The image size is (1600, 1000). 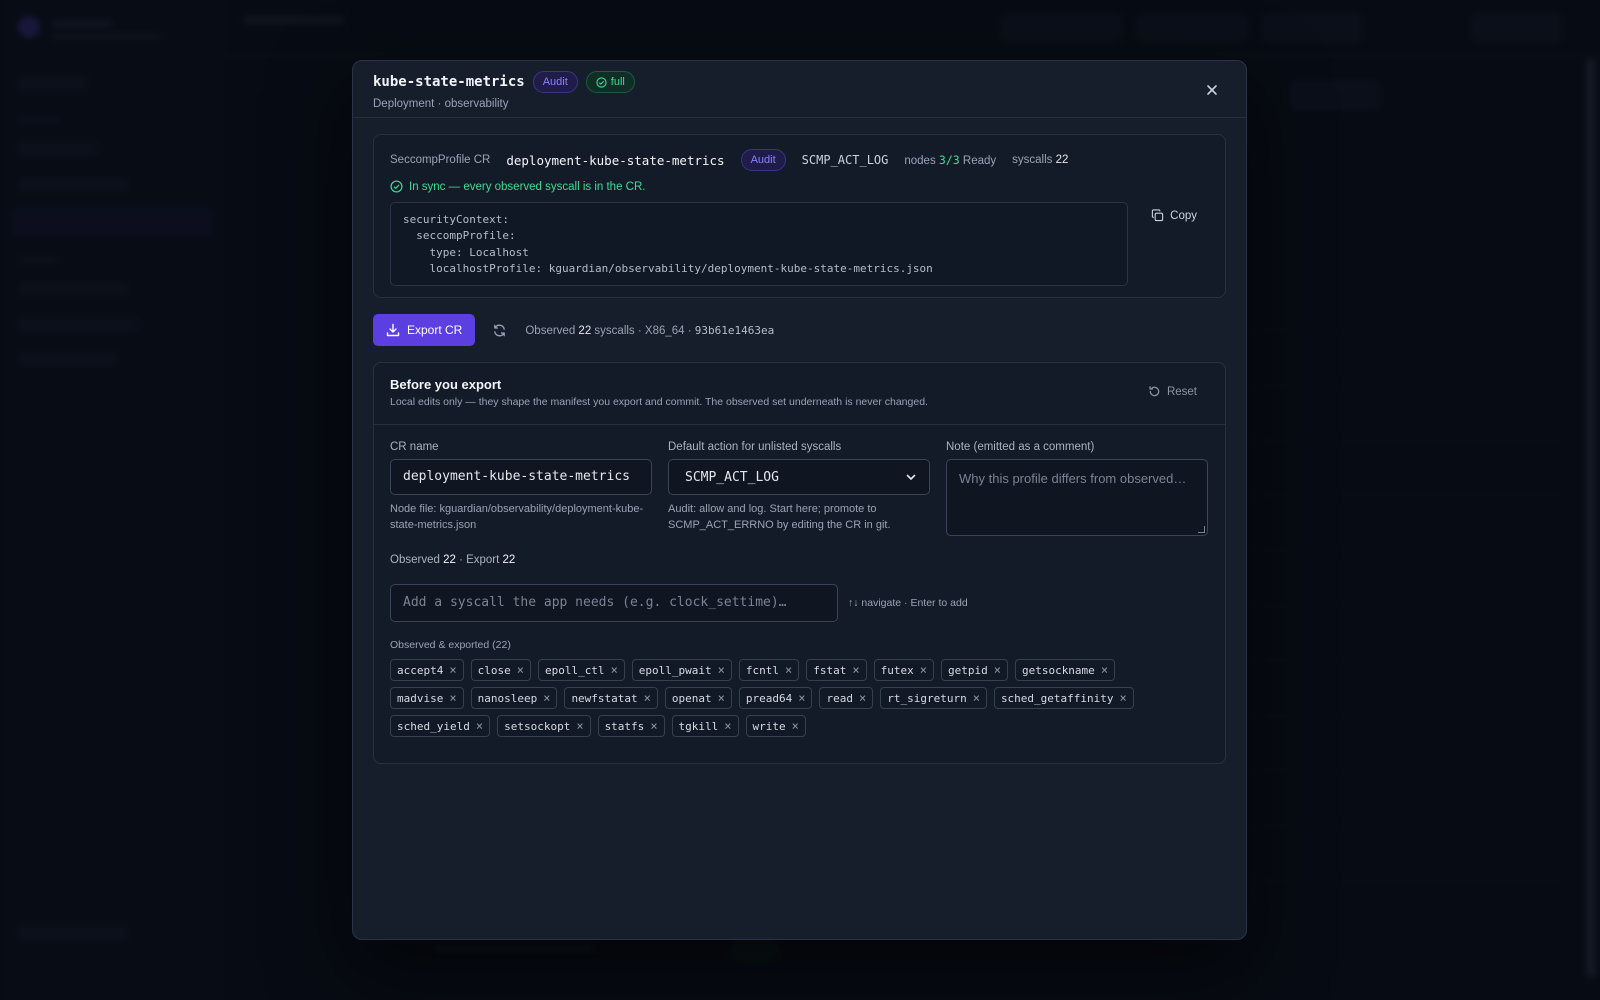 What do you see at coordinates (845, 160) in the screenshot?
I see `cr-default-action: SCMP_ACT_LOG` at bounding box center [845, 160].